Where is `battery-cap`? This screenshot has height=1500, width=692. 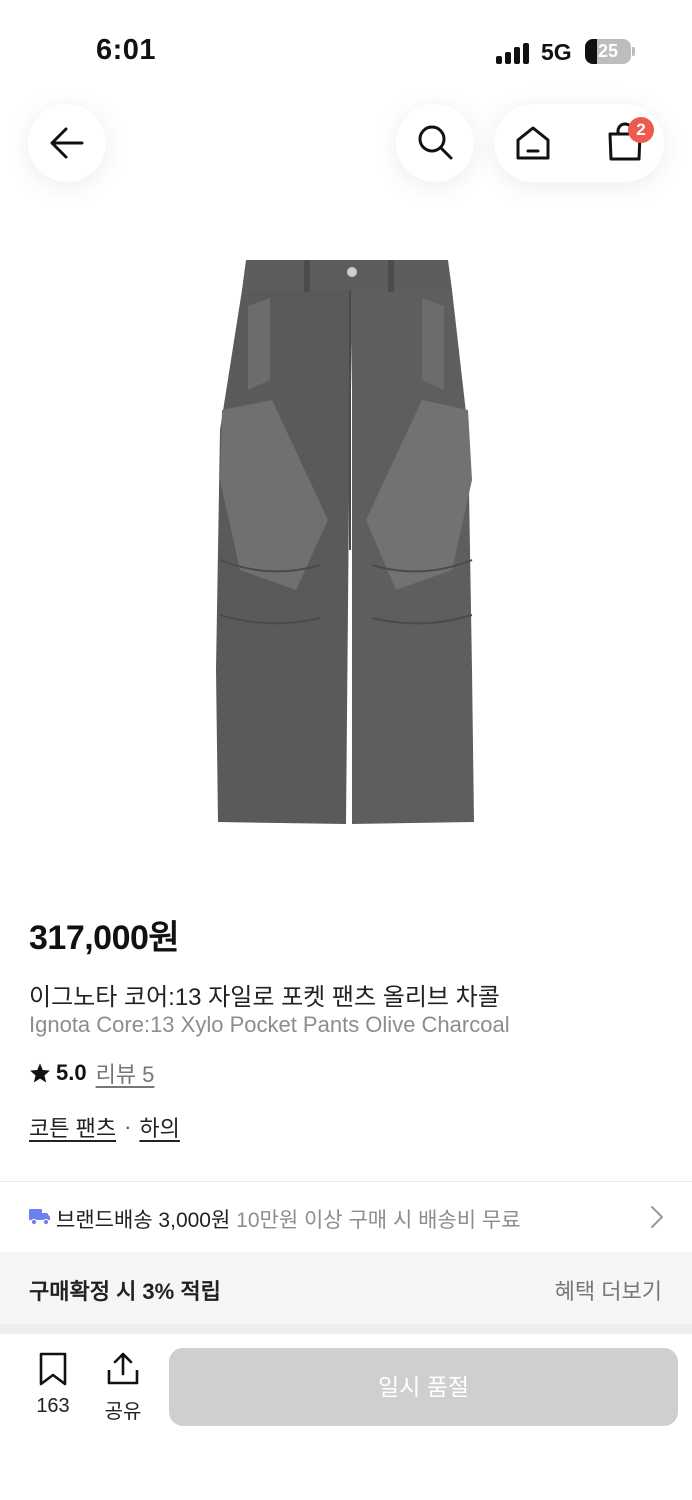 battery-cap is located at coordinates (633, 51).